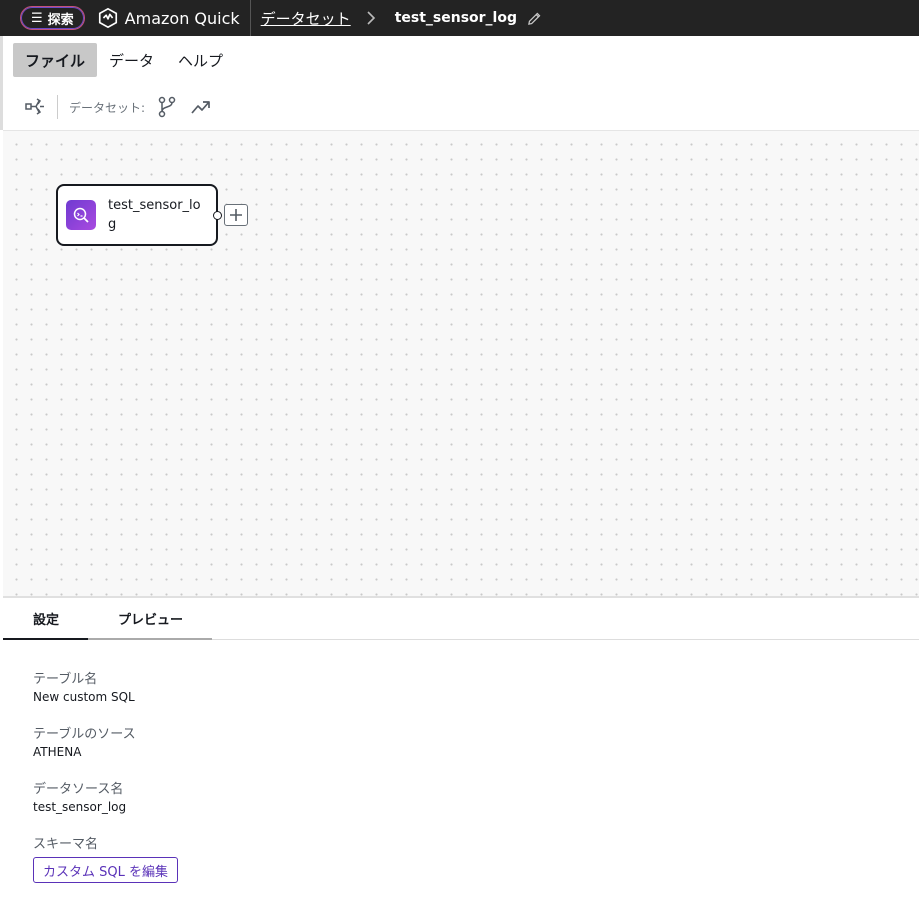  What do you see at coordinates (131, 60) in the screenshot?
I see `menu-data: データ` at bounding box center [131, 60].